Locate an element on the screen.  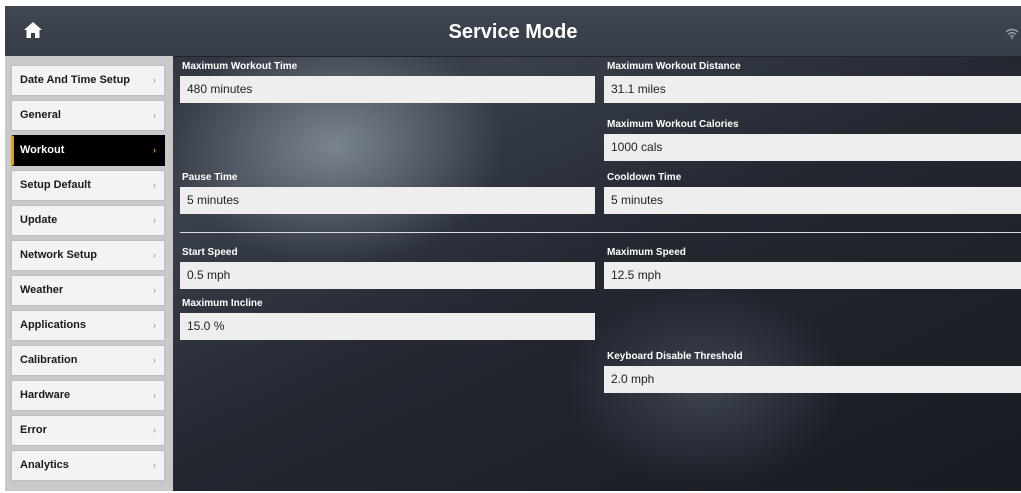
keyboard-disable-threshold-field: 2.0 mph is located at coordinates (812, 379).